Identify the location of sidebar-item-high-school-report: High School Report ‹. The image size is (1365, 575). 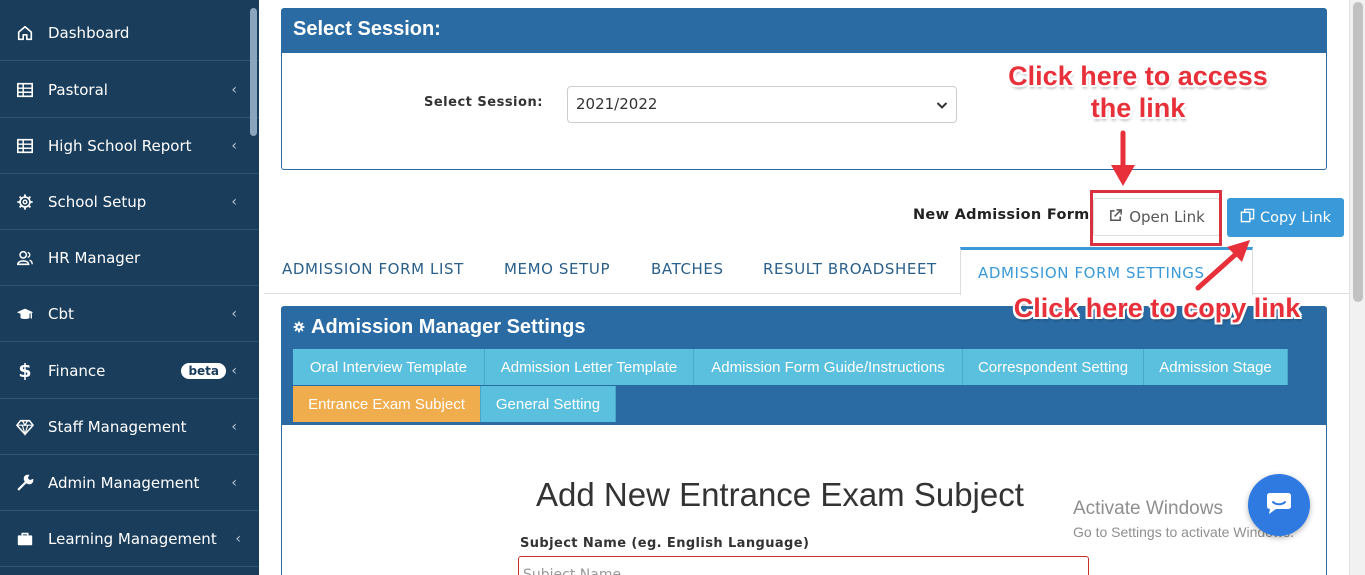
(129, 146).